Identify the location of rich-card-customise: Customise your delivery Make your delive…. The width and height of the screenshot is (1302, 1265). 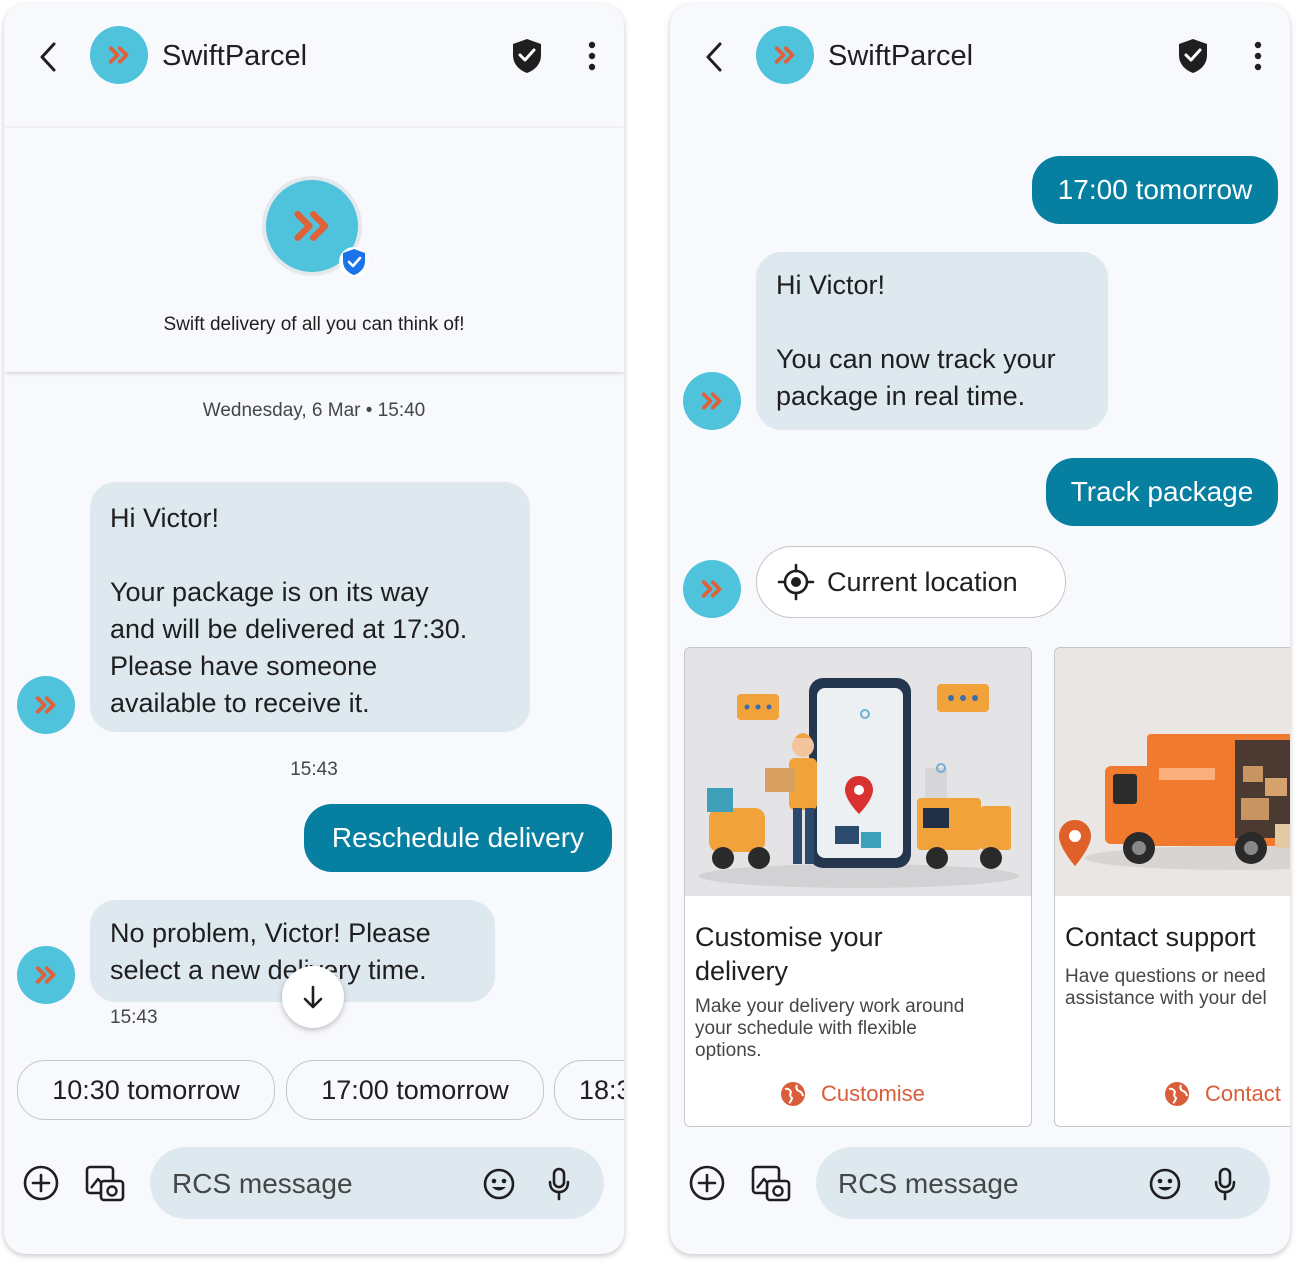
(858, 887).